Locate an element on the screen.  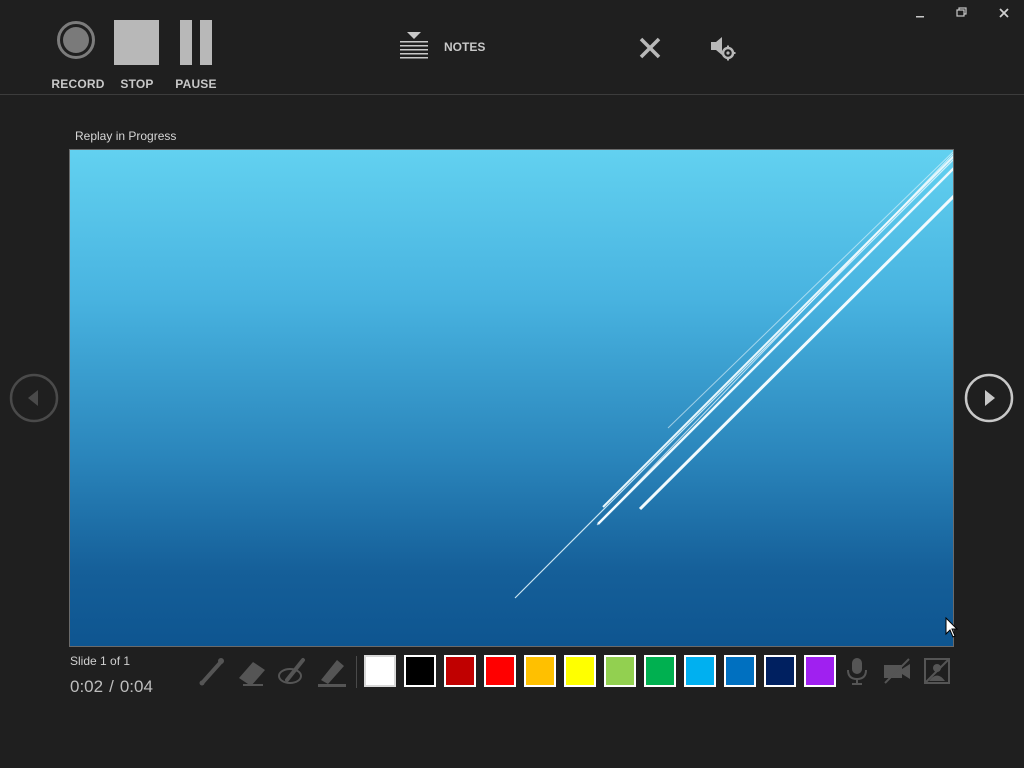
chevron-left-circle-icon is located at coordinates (34, 398).